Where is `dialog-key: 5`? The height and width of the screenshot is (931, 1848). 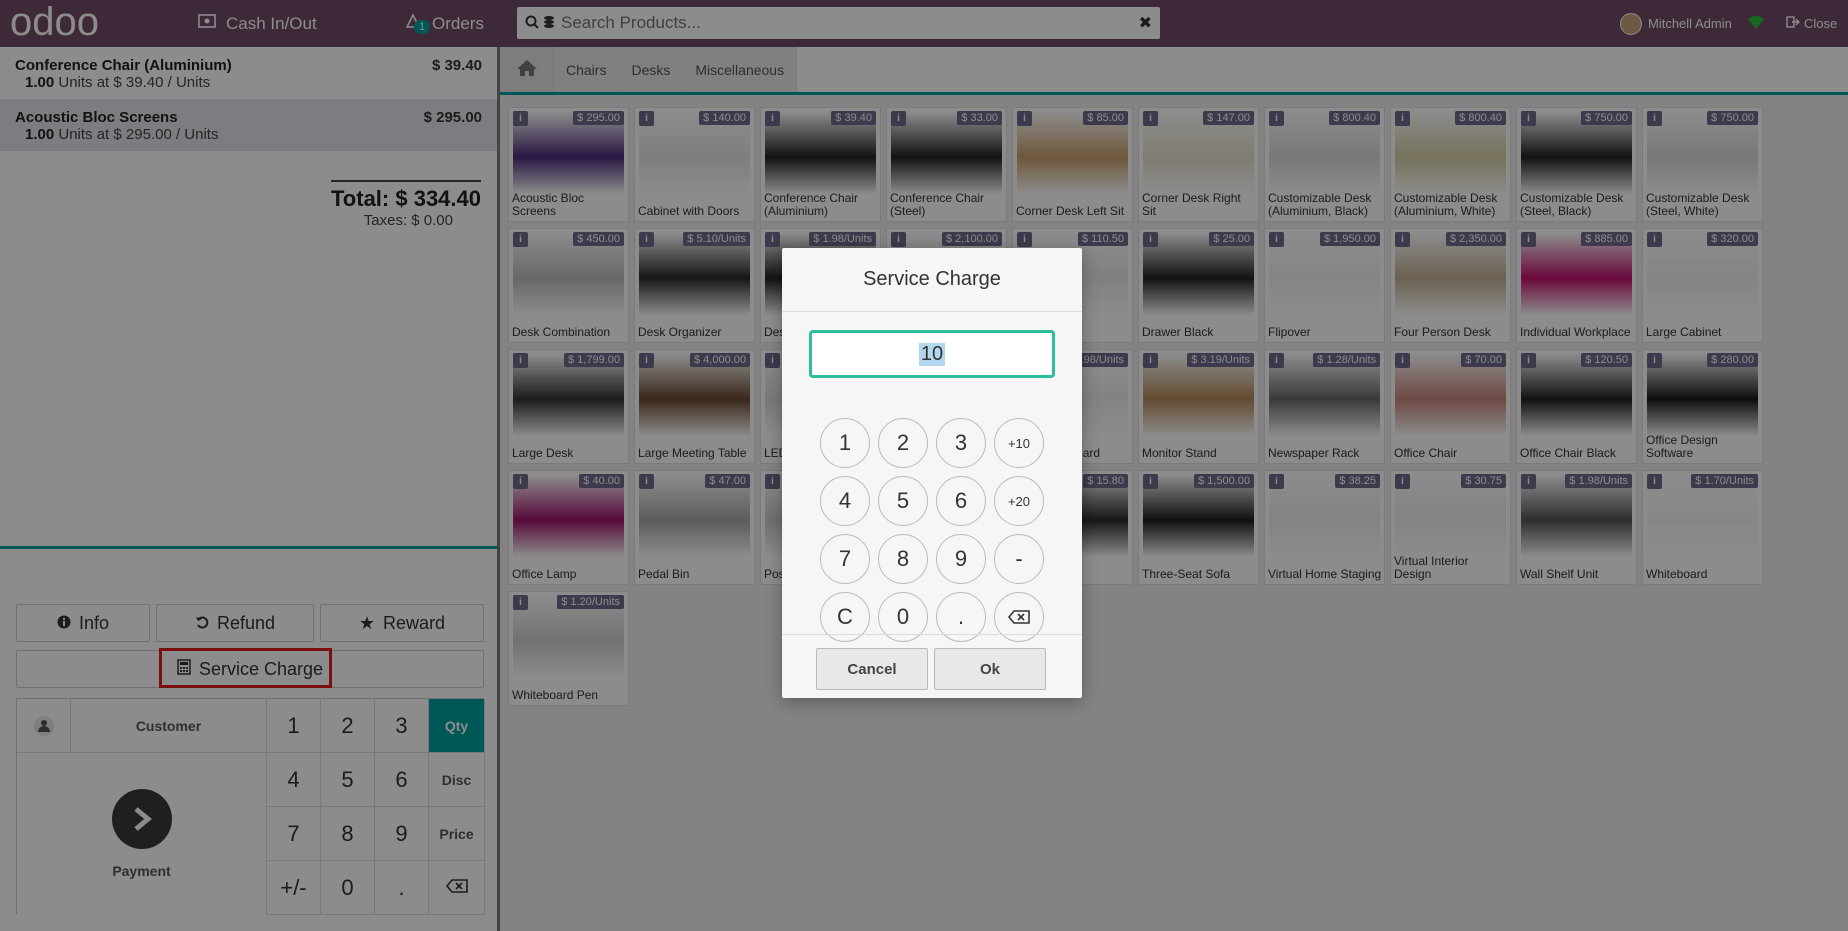
dialog-key: 5 is located at coordinates (903, 501).